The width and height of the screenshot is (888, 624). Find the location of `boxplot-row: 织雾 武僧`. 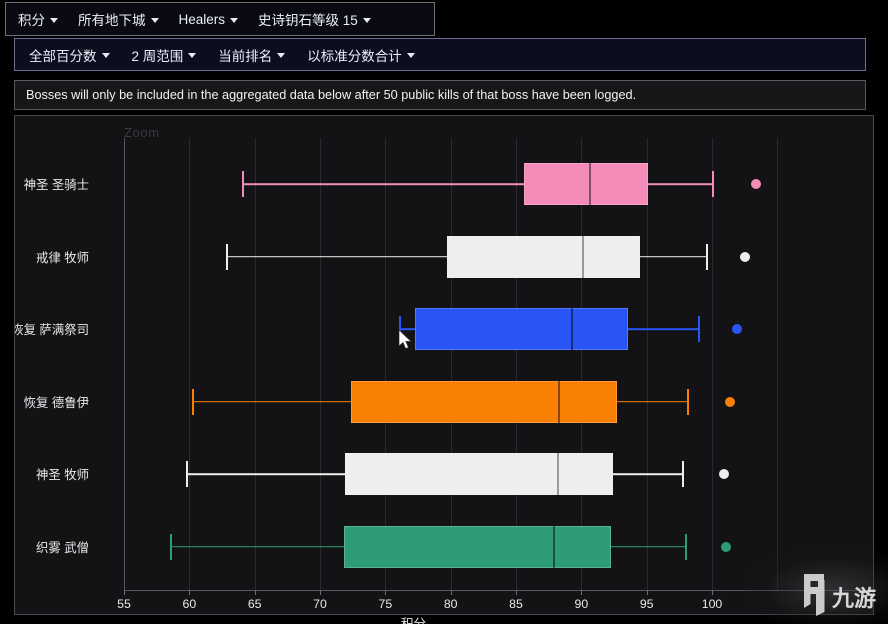

boxplot-row: 织雾 武僧 is located at coordinates (444, 547).